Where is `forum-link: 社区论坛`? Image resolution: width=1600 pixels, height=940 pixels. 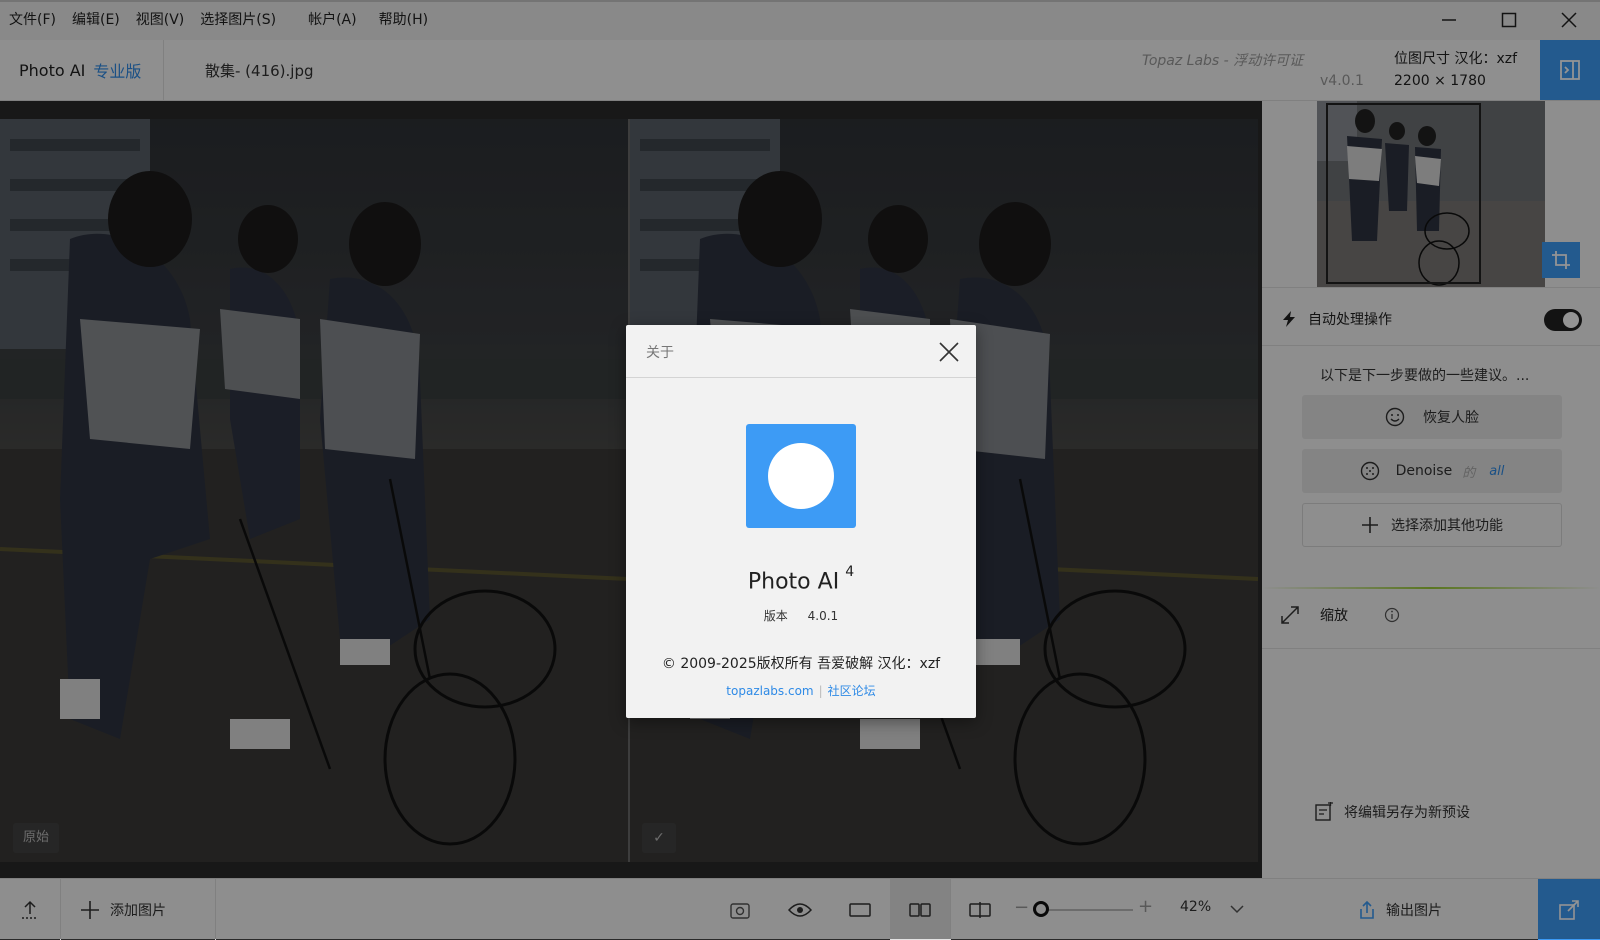
forum-link: 社区论坛 is located at coordinates (852, 691).